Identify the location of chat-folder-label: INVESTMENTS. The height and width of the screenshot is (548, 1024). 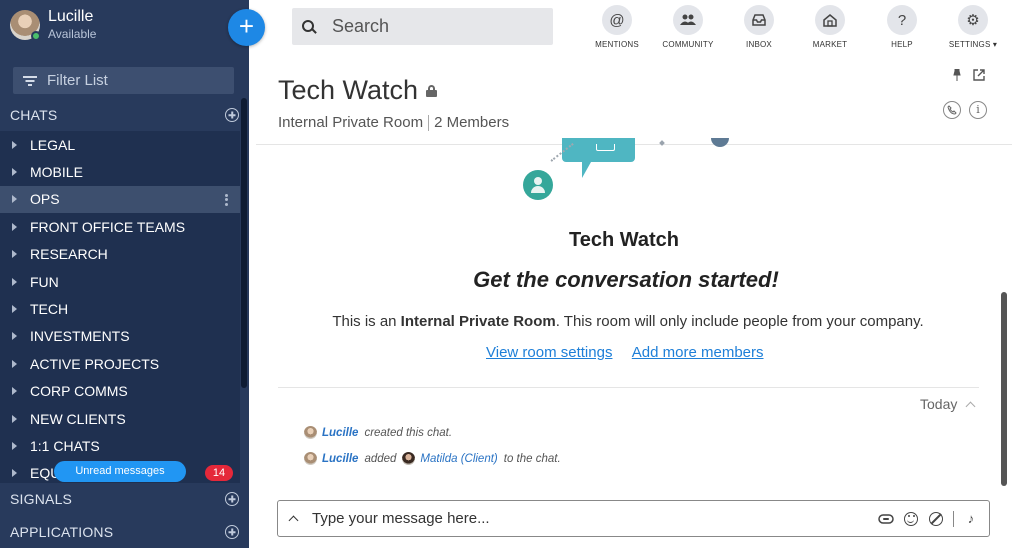
(80, 336).